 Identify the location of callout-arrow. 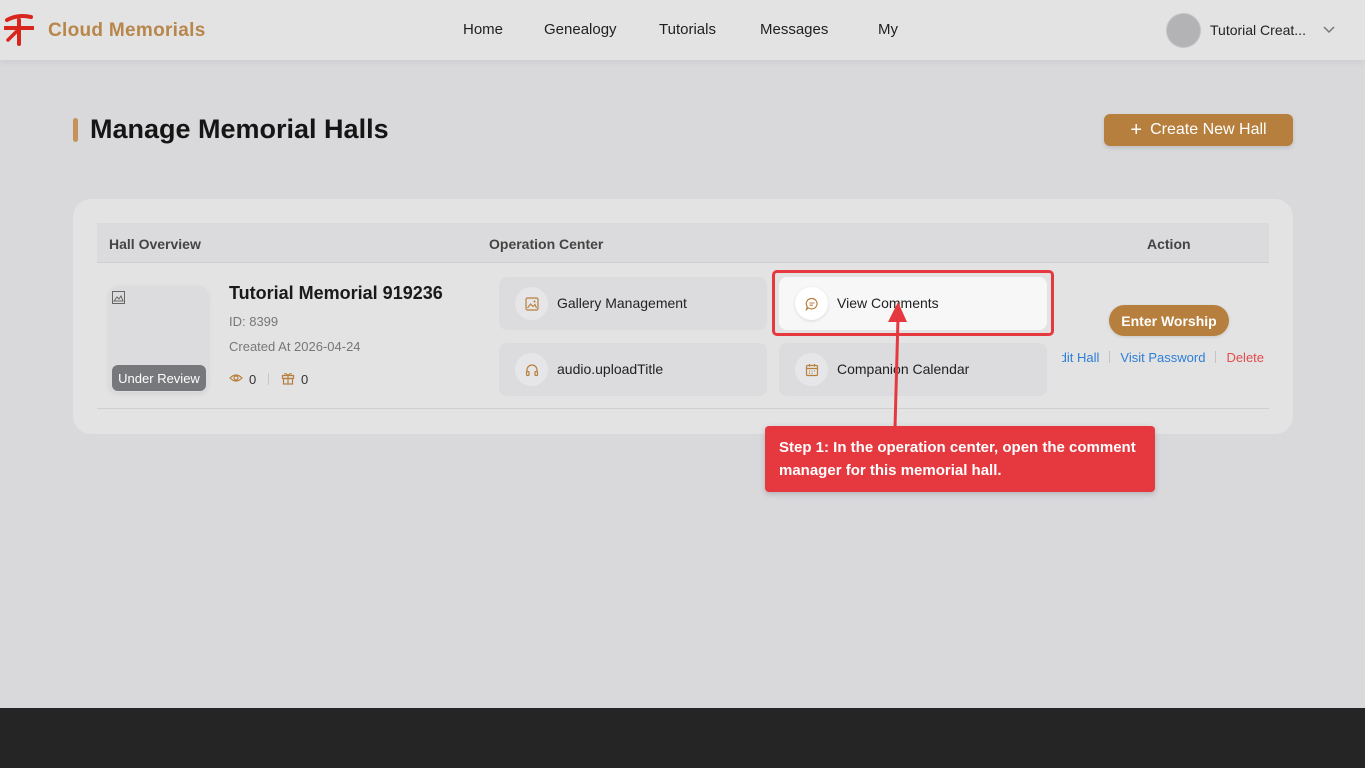
(897, 365).